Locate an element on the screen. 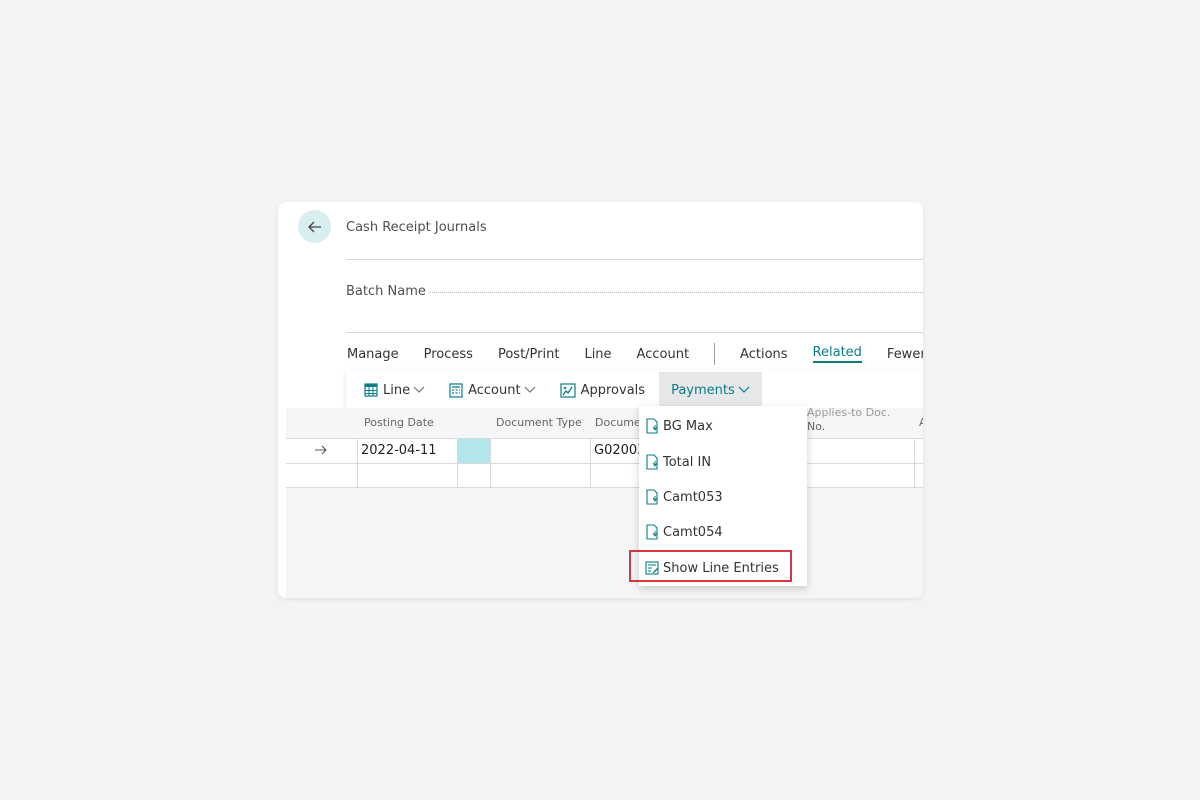 This screenshot has width=1200, height=800. menu-actions: Actions is located at coordinates (764, 354).